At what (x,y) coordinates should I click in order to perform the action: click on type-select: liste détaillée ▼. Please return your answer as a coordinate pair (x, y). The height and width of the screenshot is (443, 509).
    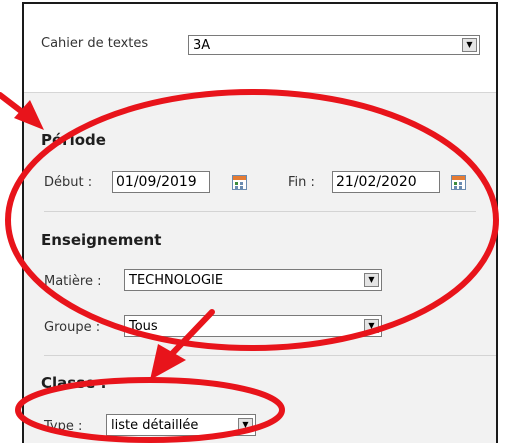
    Looking at the image, I should click on (181, 425).